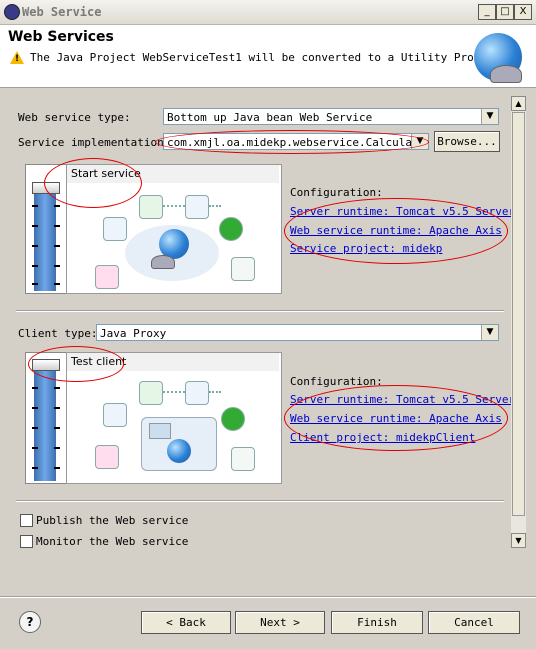 The height and width of the screenshot is (649, 536). I want to click on service-slider-label: Start service, so click(106, 173).